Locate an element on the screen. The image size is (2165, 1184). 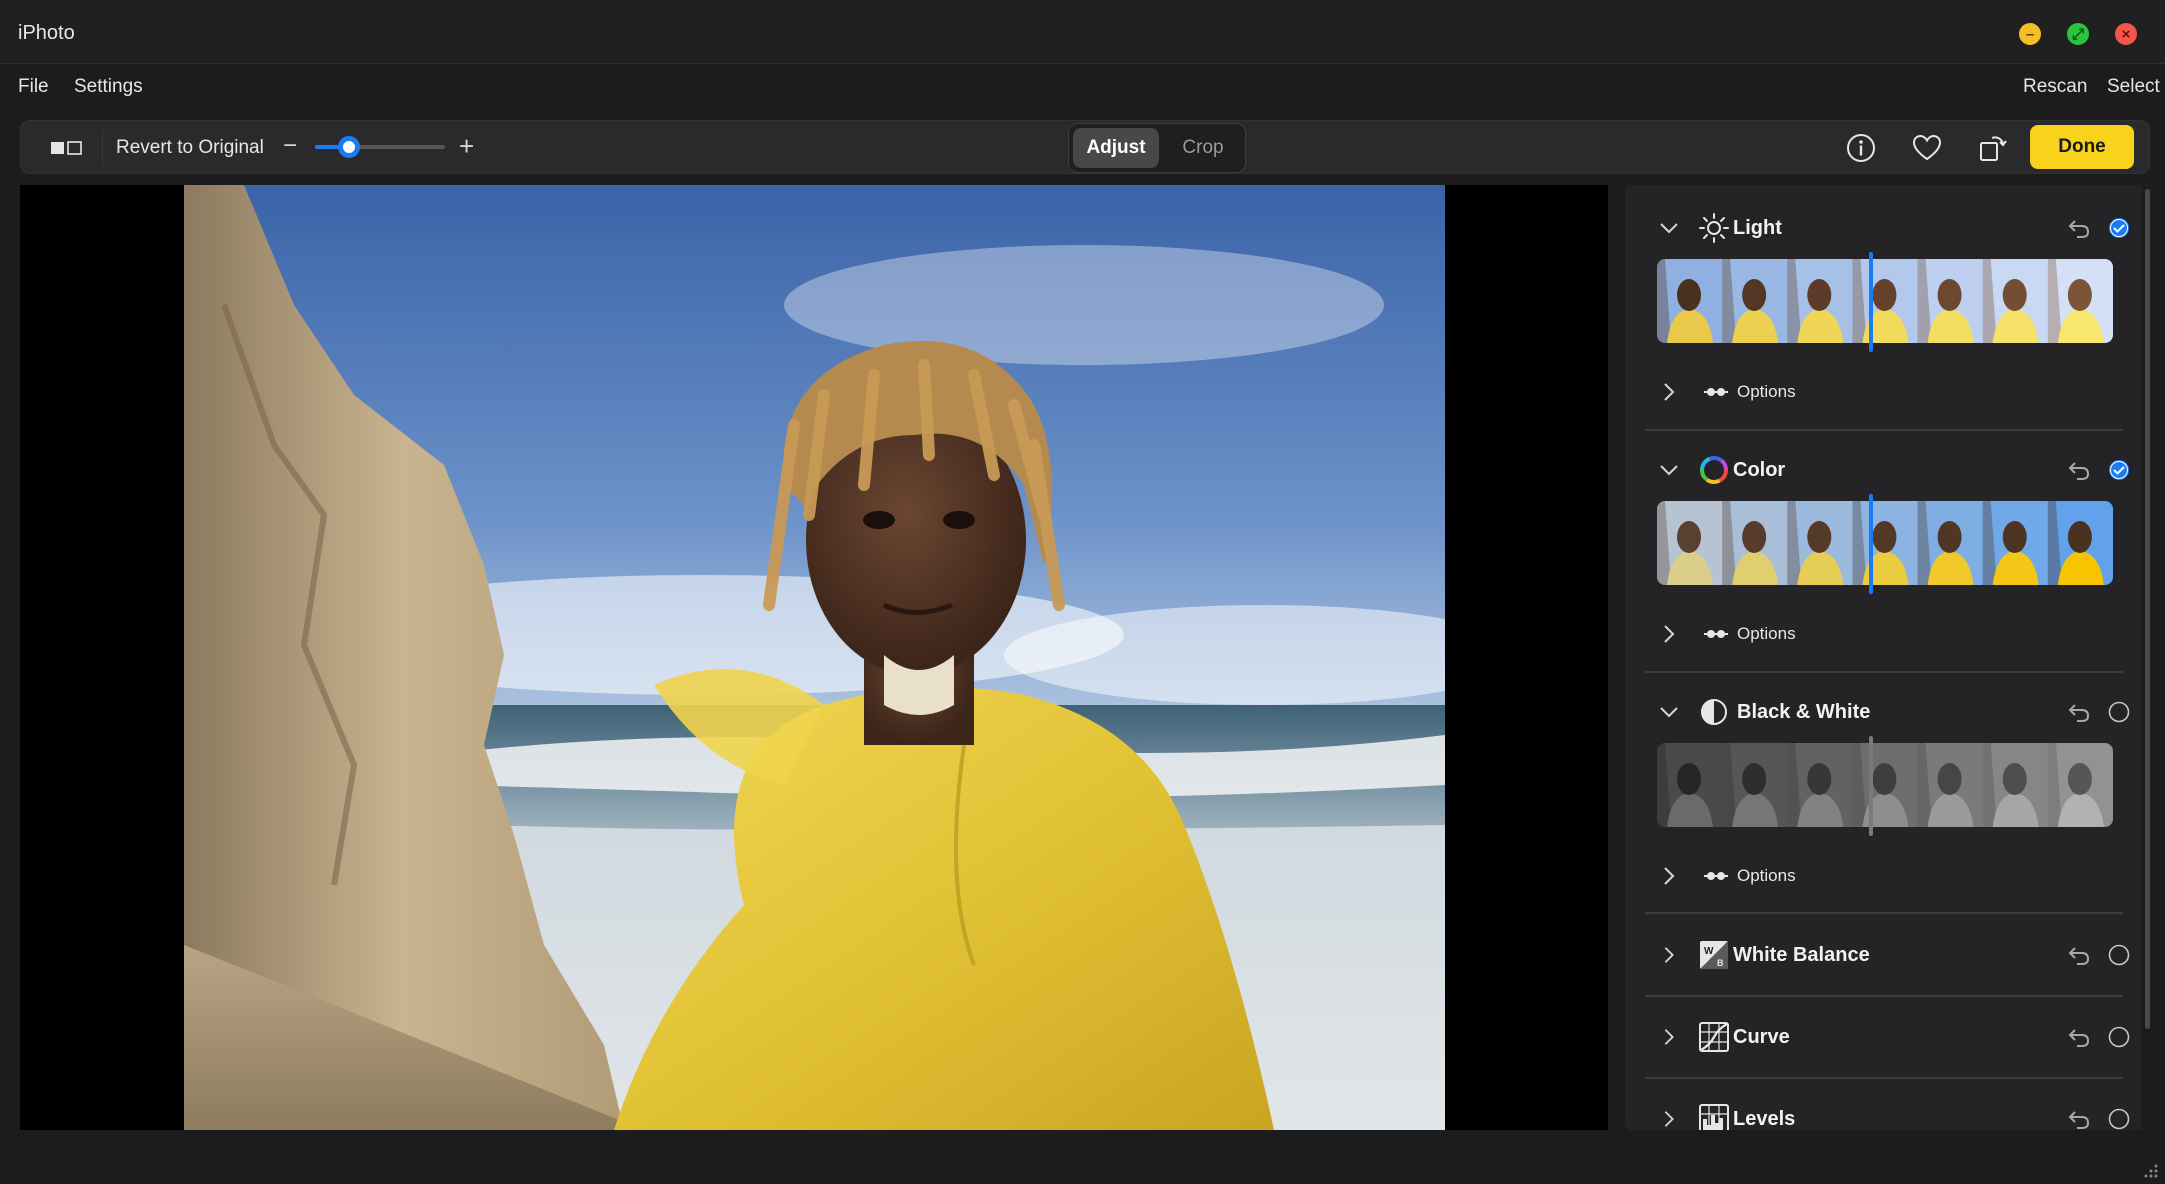
color-options-row: Options is located at coordinates (1809, 634).